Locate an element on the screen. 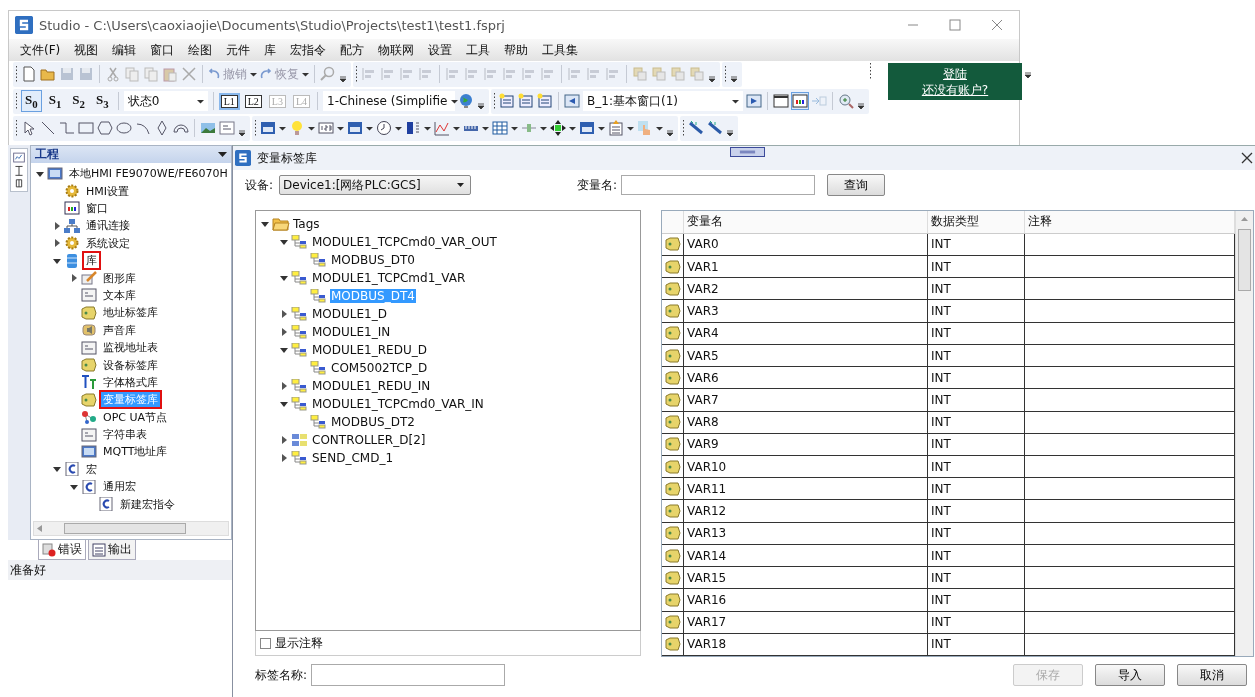 This screenshot has height=697, width=1255. menu-item: 编辑 is located at coordinates (124, 50).